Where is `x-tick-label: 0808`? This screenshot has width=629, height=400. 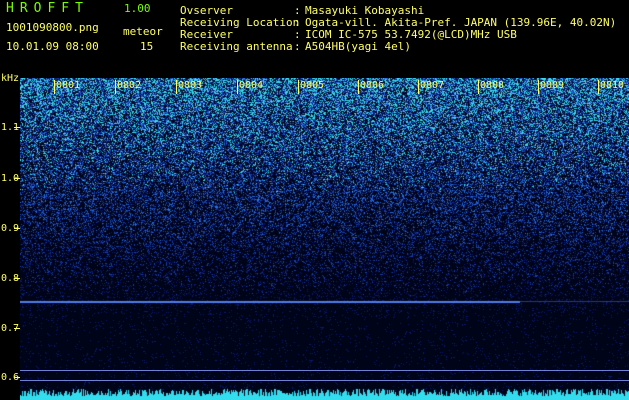
x-tick-label: 0808 is located at coordinates (492, 85).